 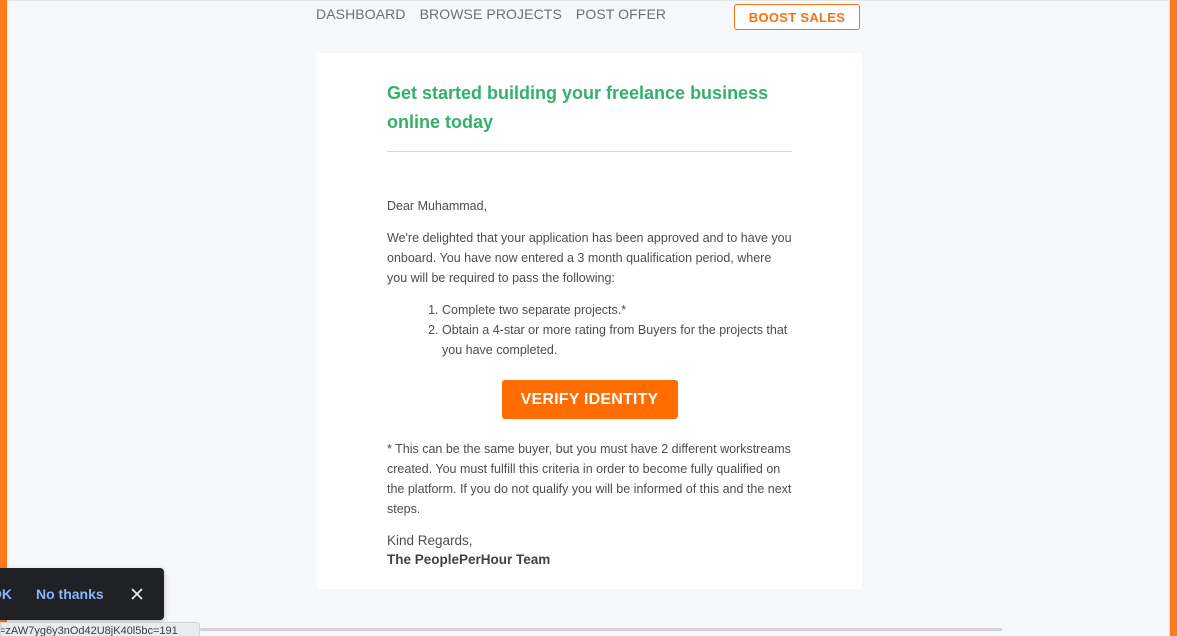 I want to click on close-icon, so click(x=137, y=594).